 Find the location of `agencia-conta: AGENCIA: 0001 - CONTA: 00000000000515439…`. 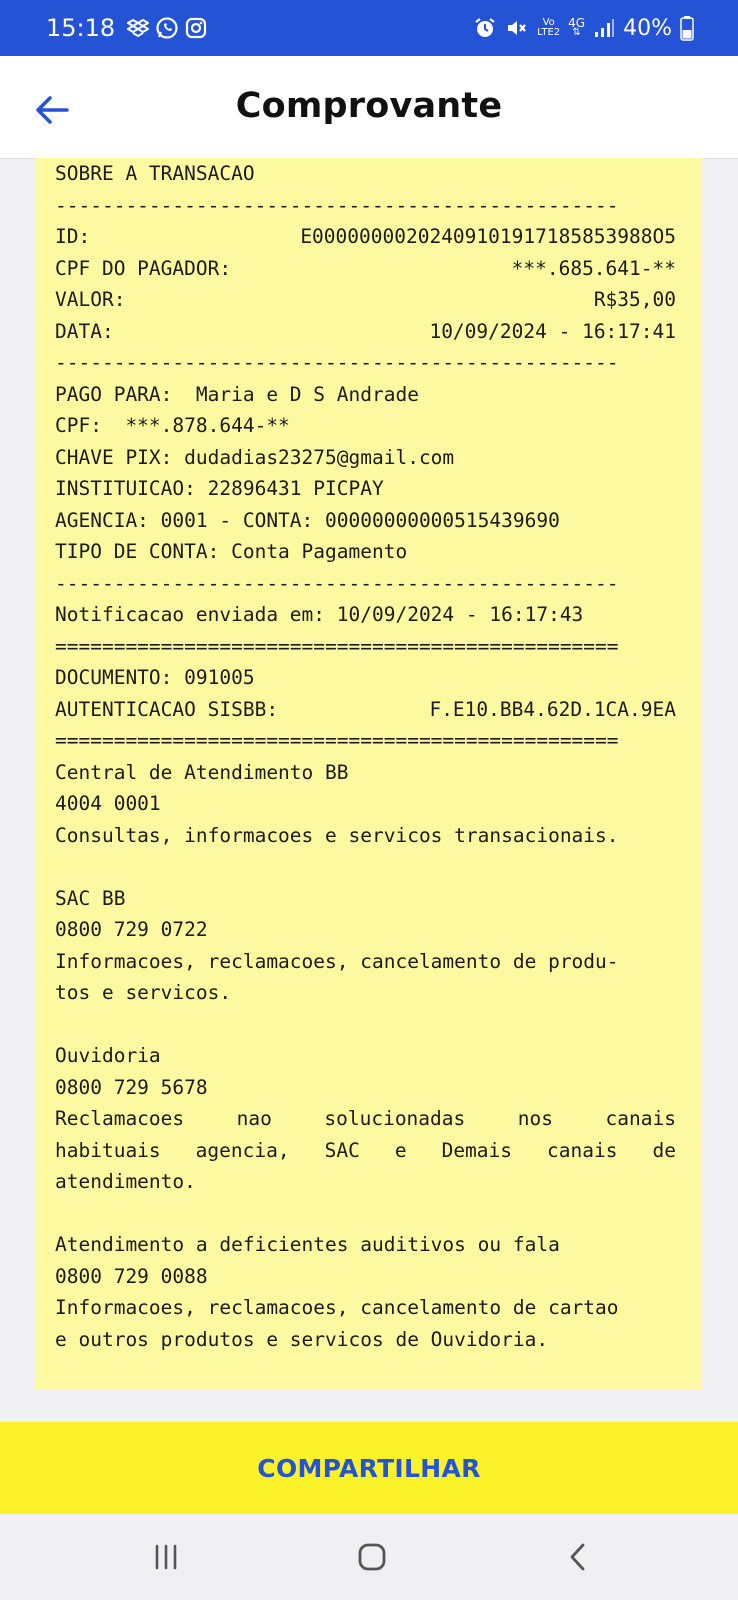

agencia-conta: AGENCIA: 0001 - CONTA: 00000000000515439… is located at coordinates (307, 520).